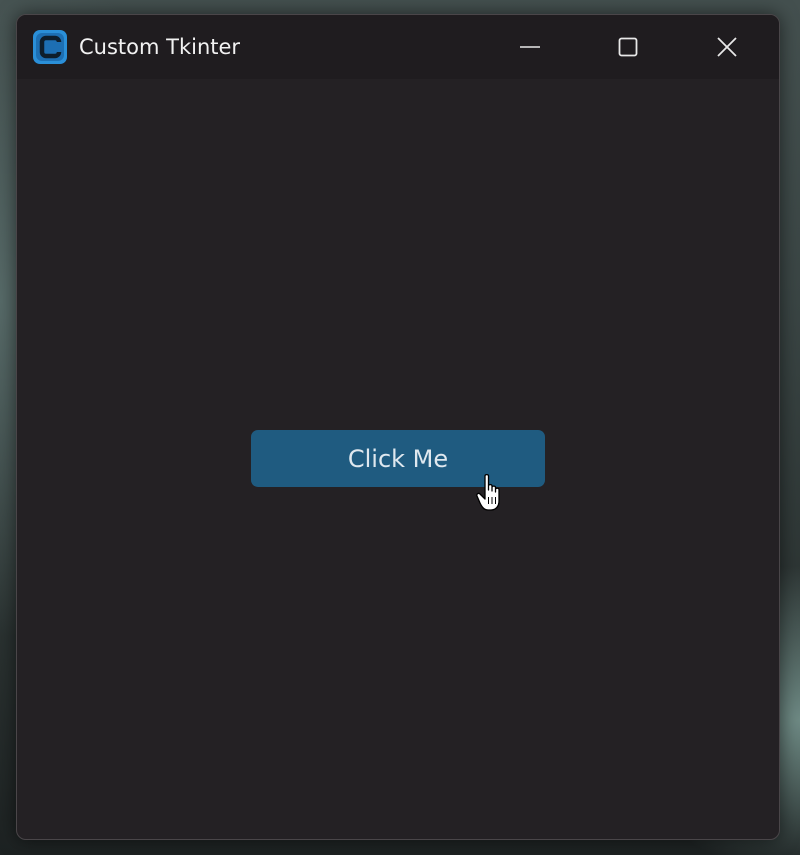 The image size is (800, 855). I want to click on click-me-button: Click Me, so click(398, 458).